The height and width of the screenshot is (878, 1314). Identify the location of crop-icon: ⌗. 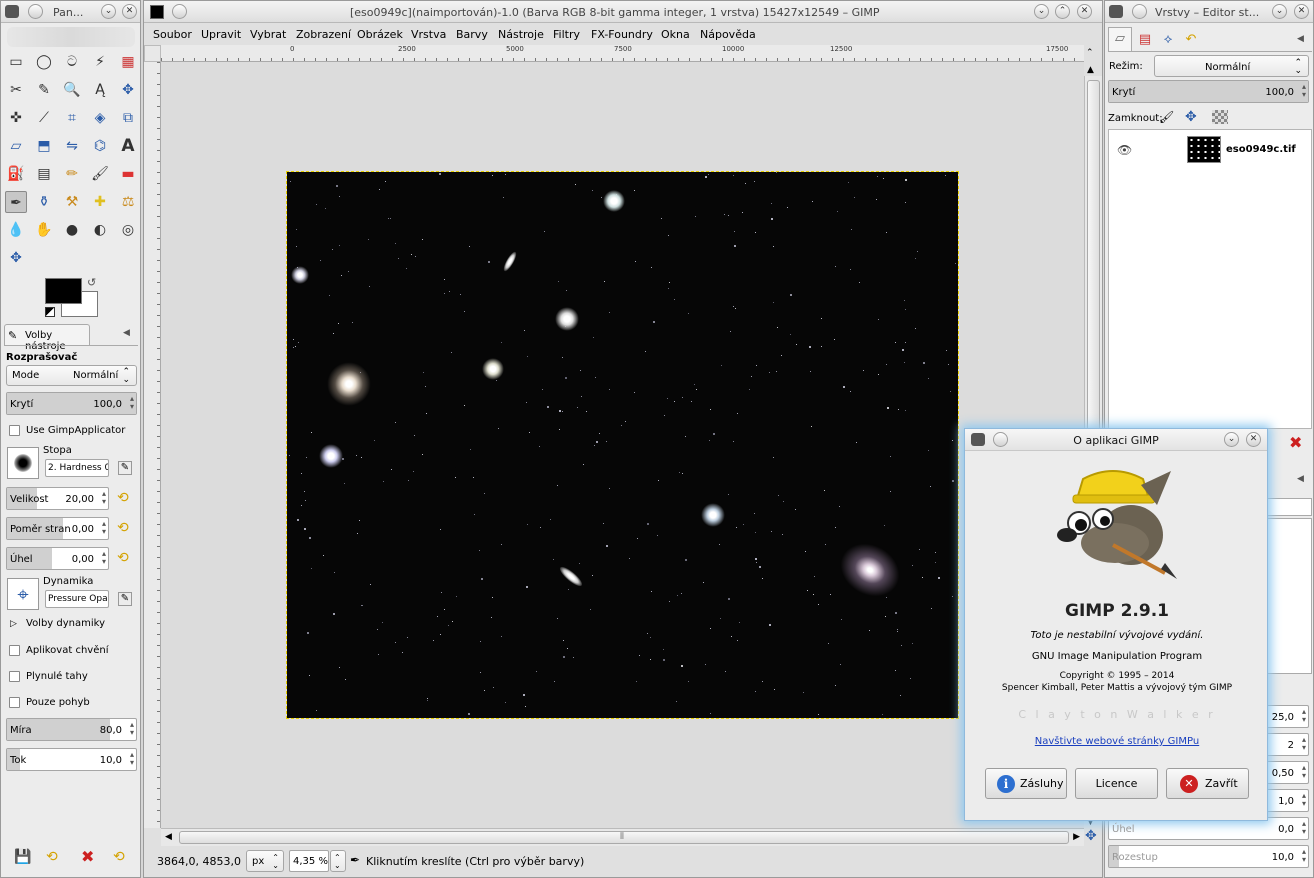
(72, 118).